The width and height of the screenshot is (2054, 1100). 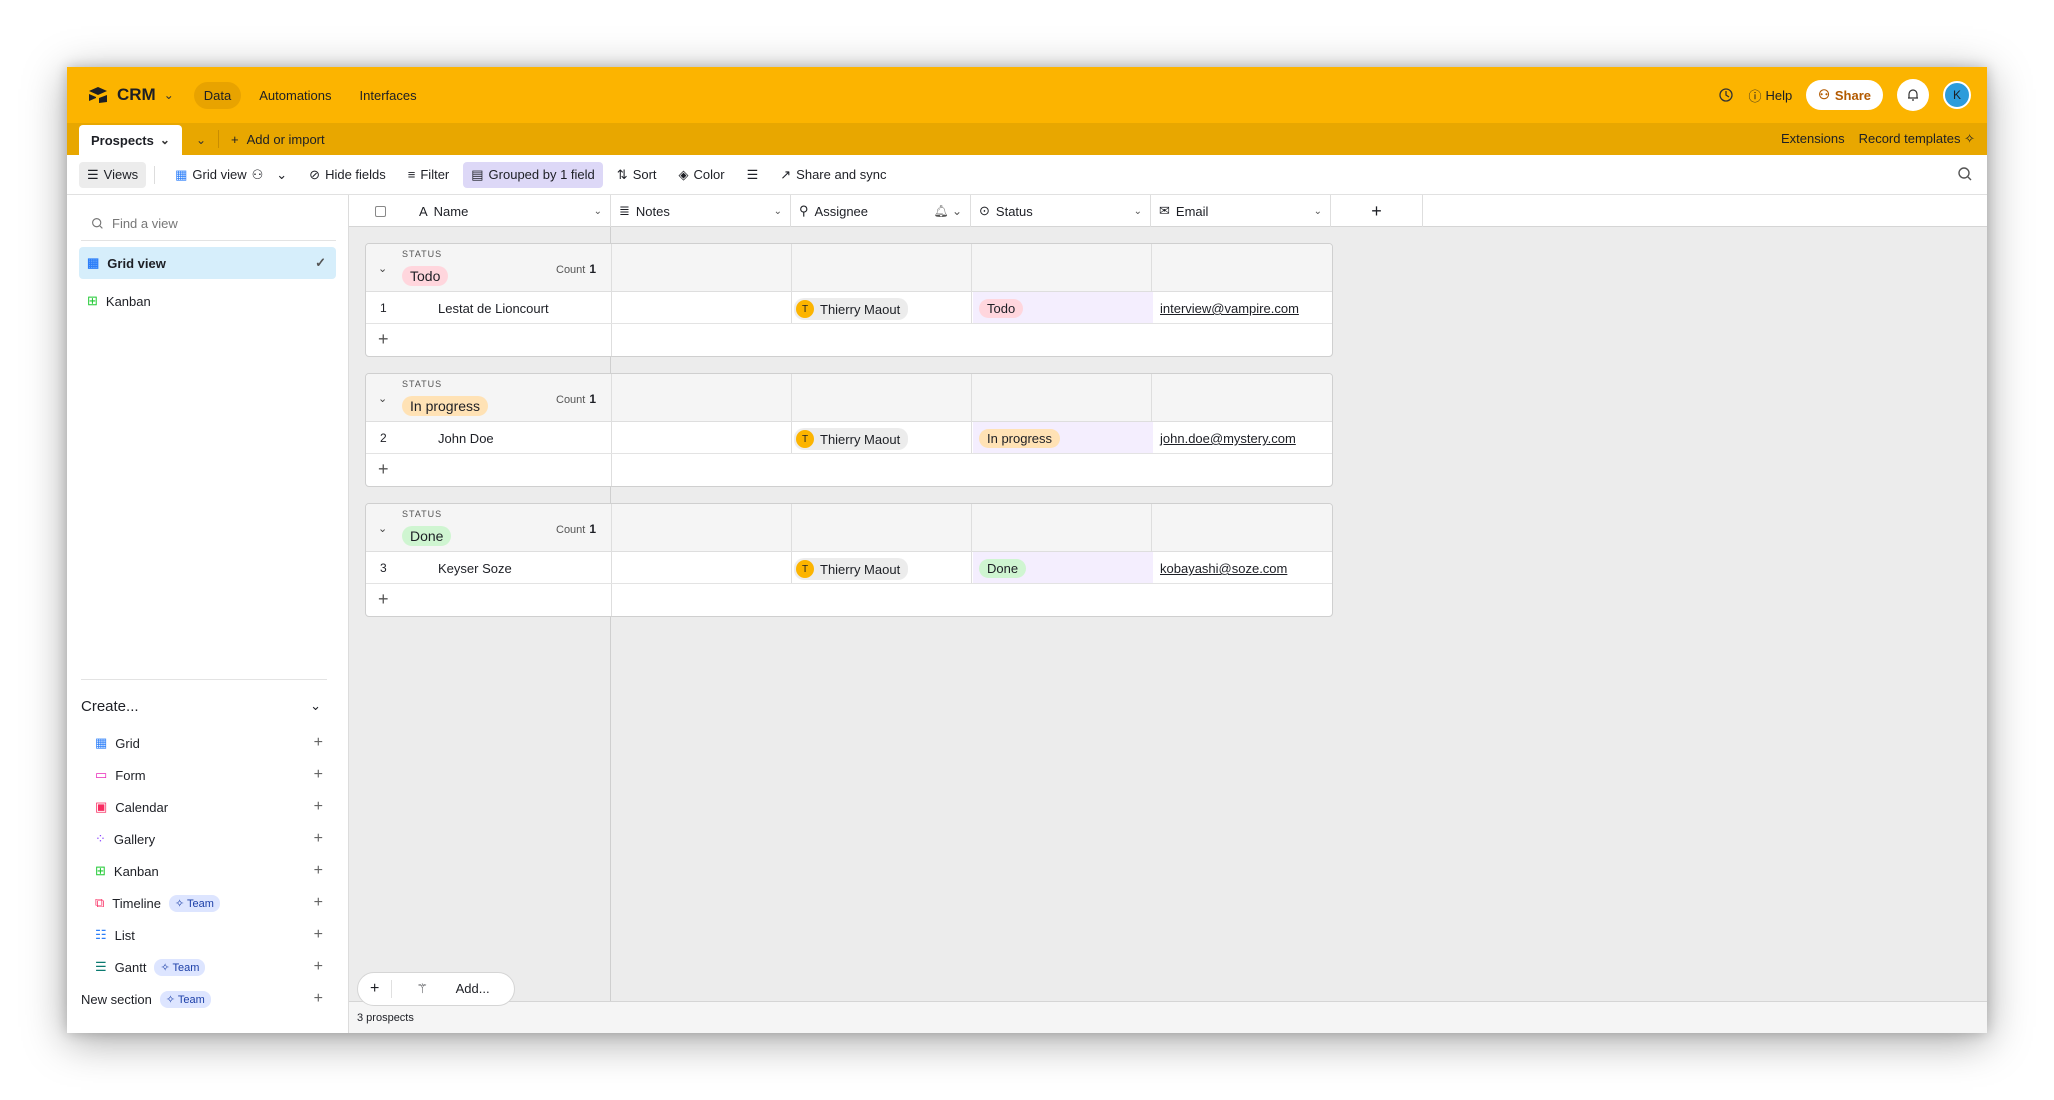 What do you see at coordinates (1917, 139) in the screenshot?
I see `record-templates-button: Record templates ✧` at bounding box center [1917, 139].